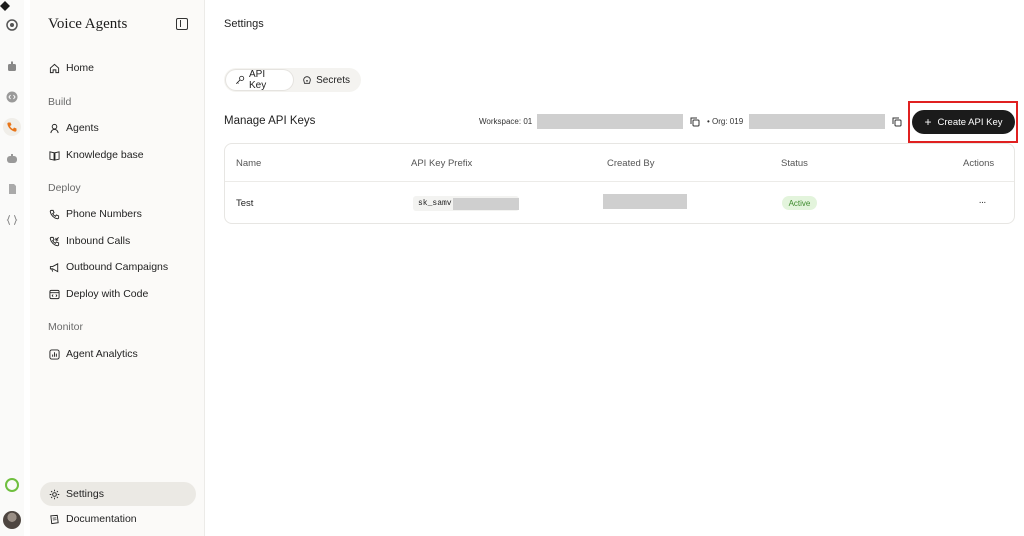 The width and height of the screenshot is (1024, 536). I want to click on section-build: Build, so click(60, 102).